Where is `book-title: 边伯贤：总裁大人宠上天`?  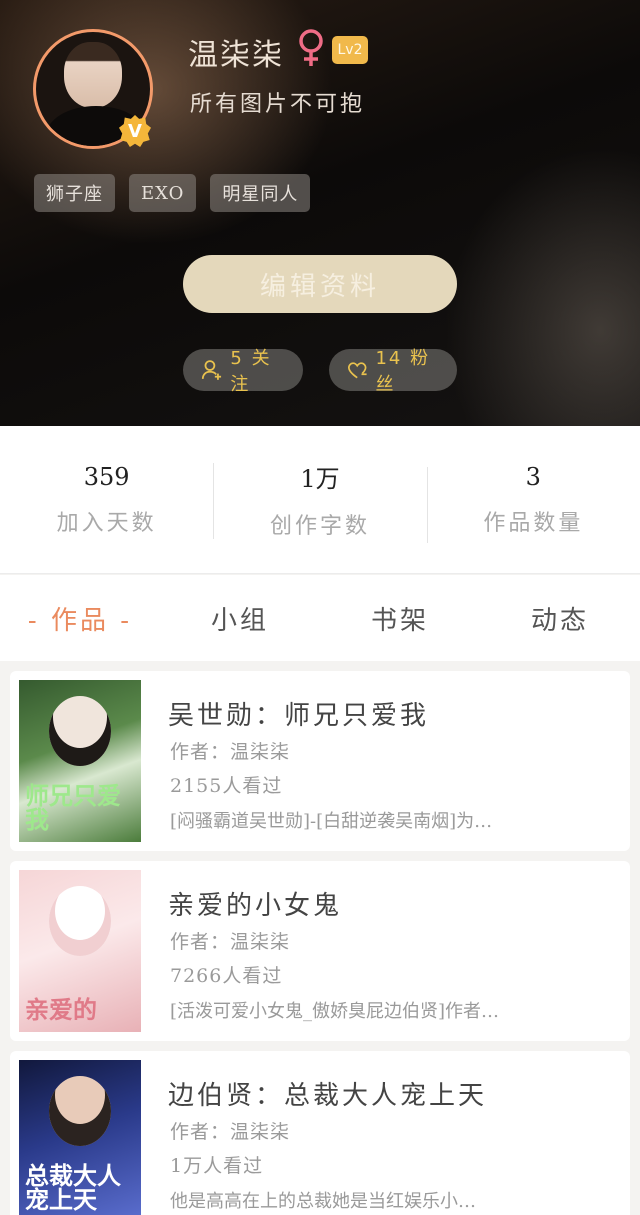 book-title: 边伯贤：总裁大人宠上天 is located at coordinates (328, 1096).